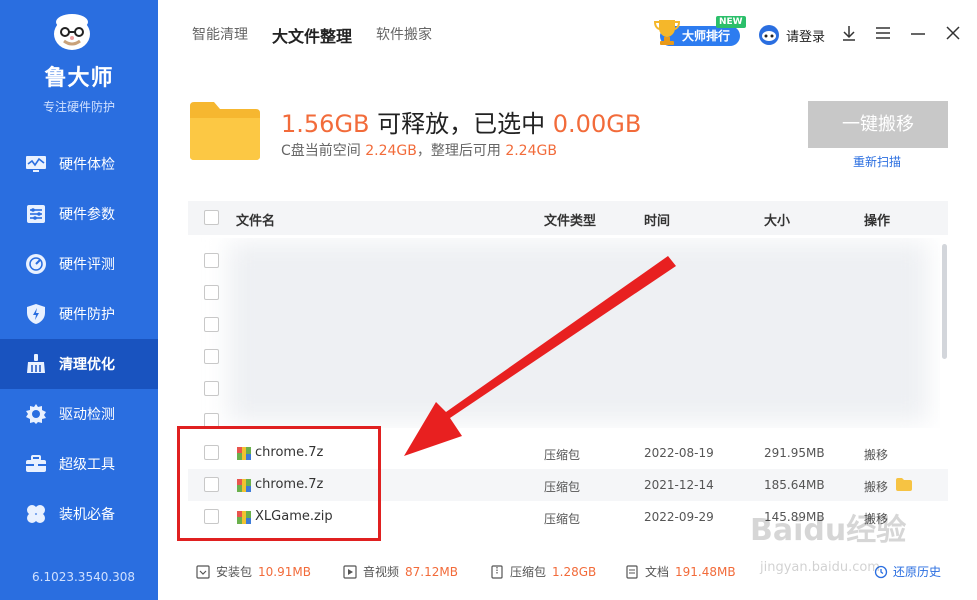 This screenshot has height=600, width=977. Describe the element at coordinates (36, 364) in the screenshot. I see `broom-icon` at that location.